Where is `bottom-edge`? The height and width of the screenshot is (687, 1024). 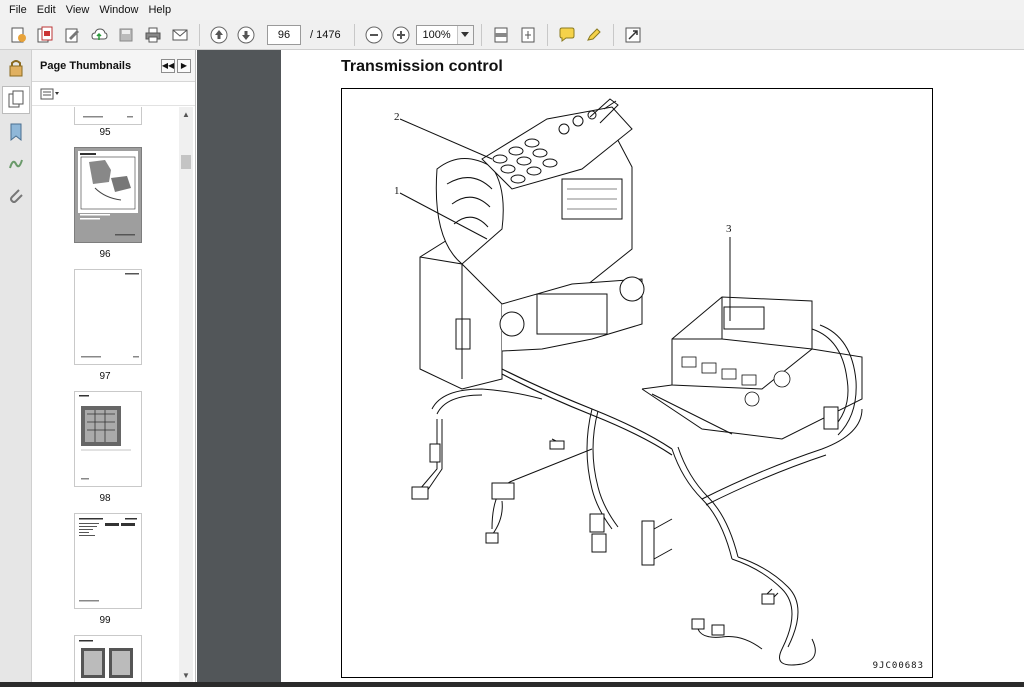
bottom-edge is located at coordinates (512, 684).